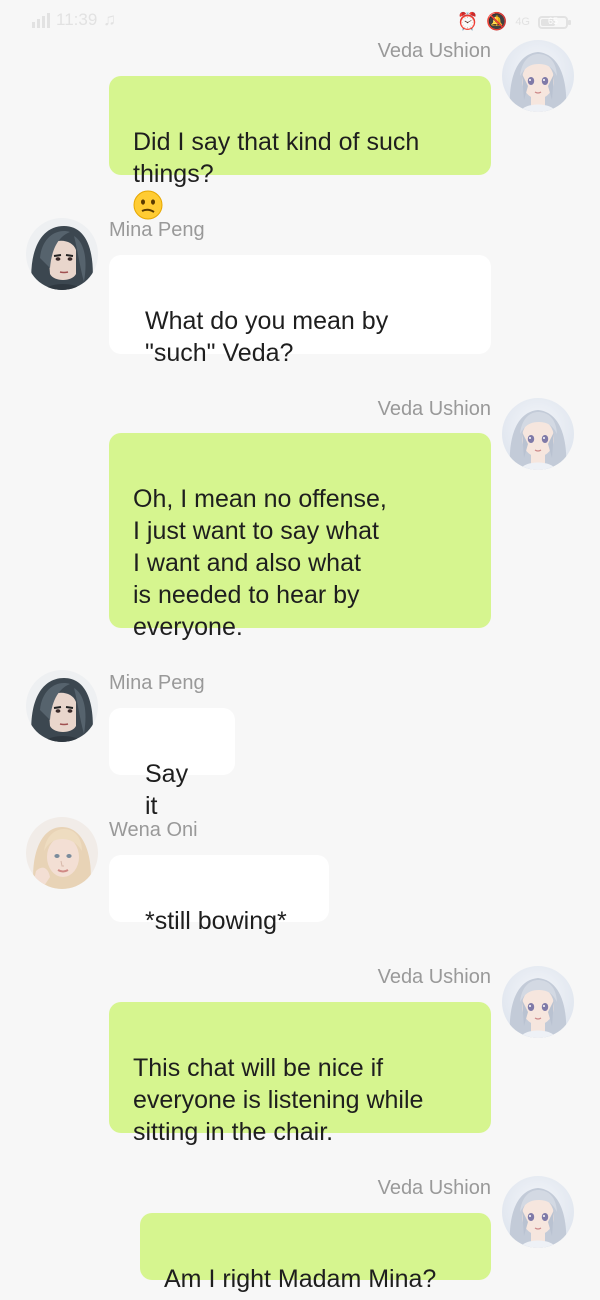 The height and width of the screenshot is (1300, 600). What do you see at coordinates (513, 22) in the screenshot?
I see `status-bar-right: ⏰ 🔕 4G 65` at bounding box center [513, 22].